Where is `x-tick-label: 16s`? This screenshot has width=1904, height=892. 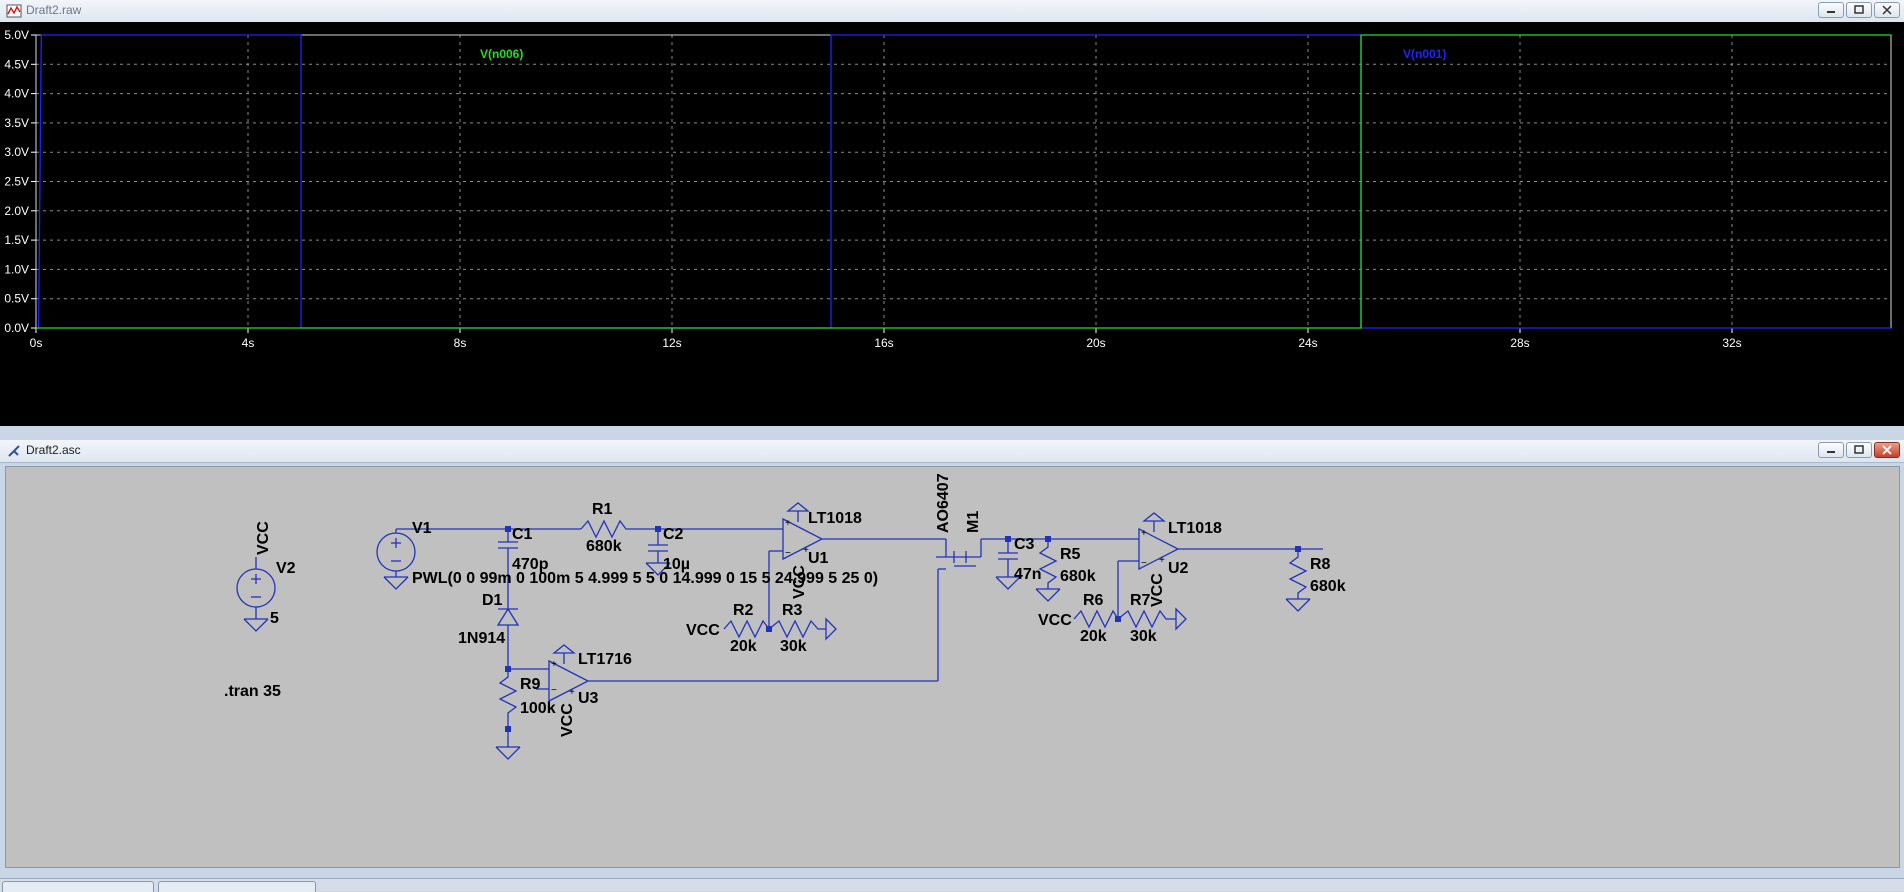 x-tick-label: 16s is located at coordinates (883, 343).